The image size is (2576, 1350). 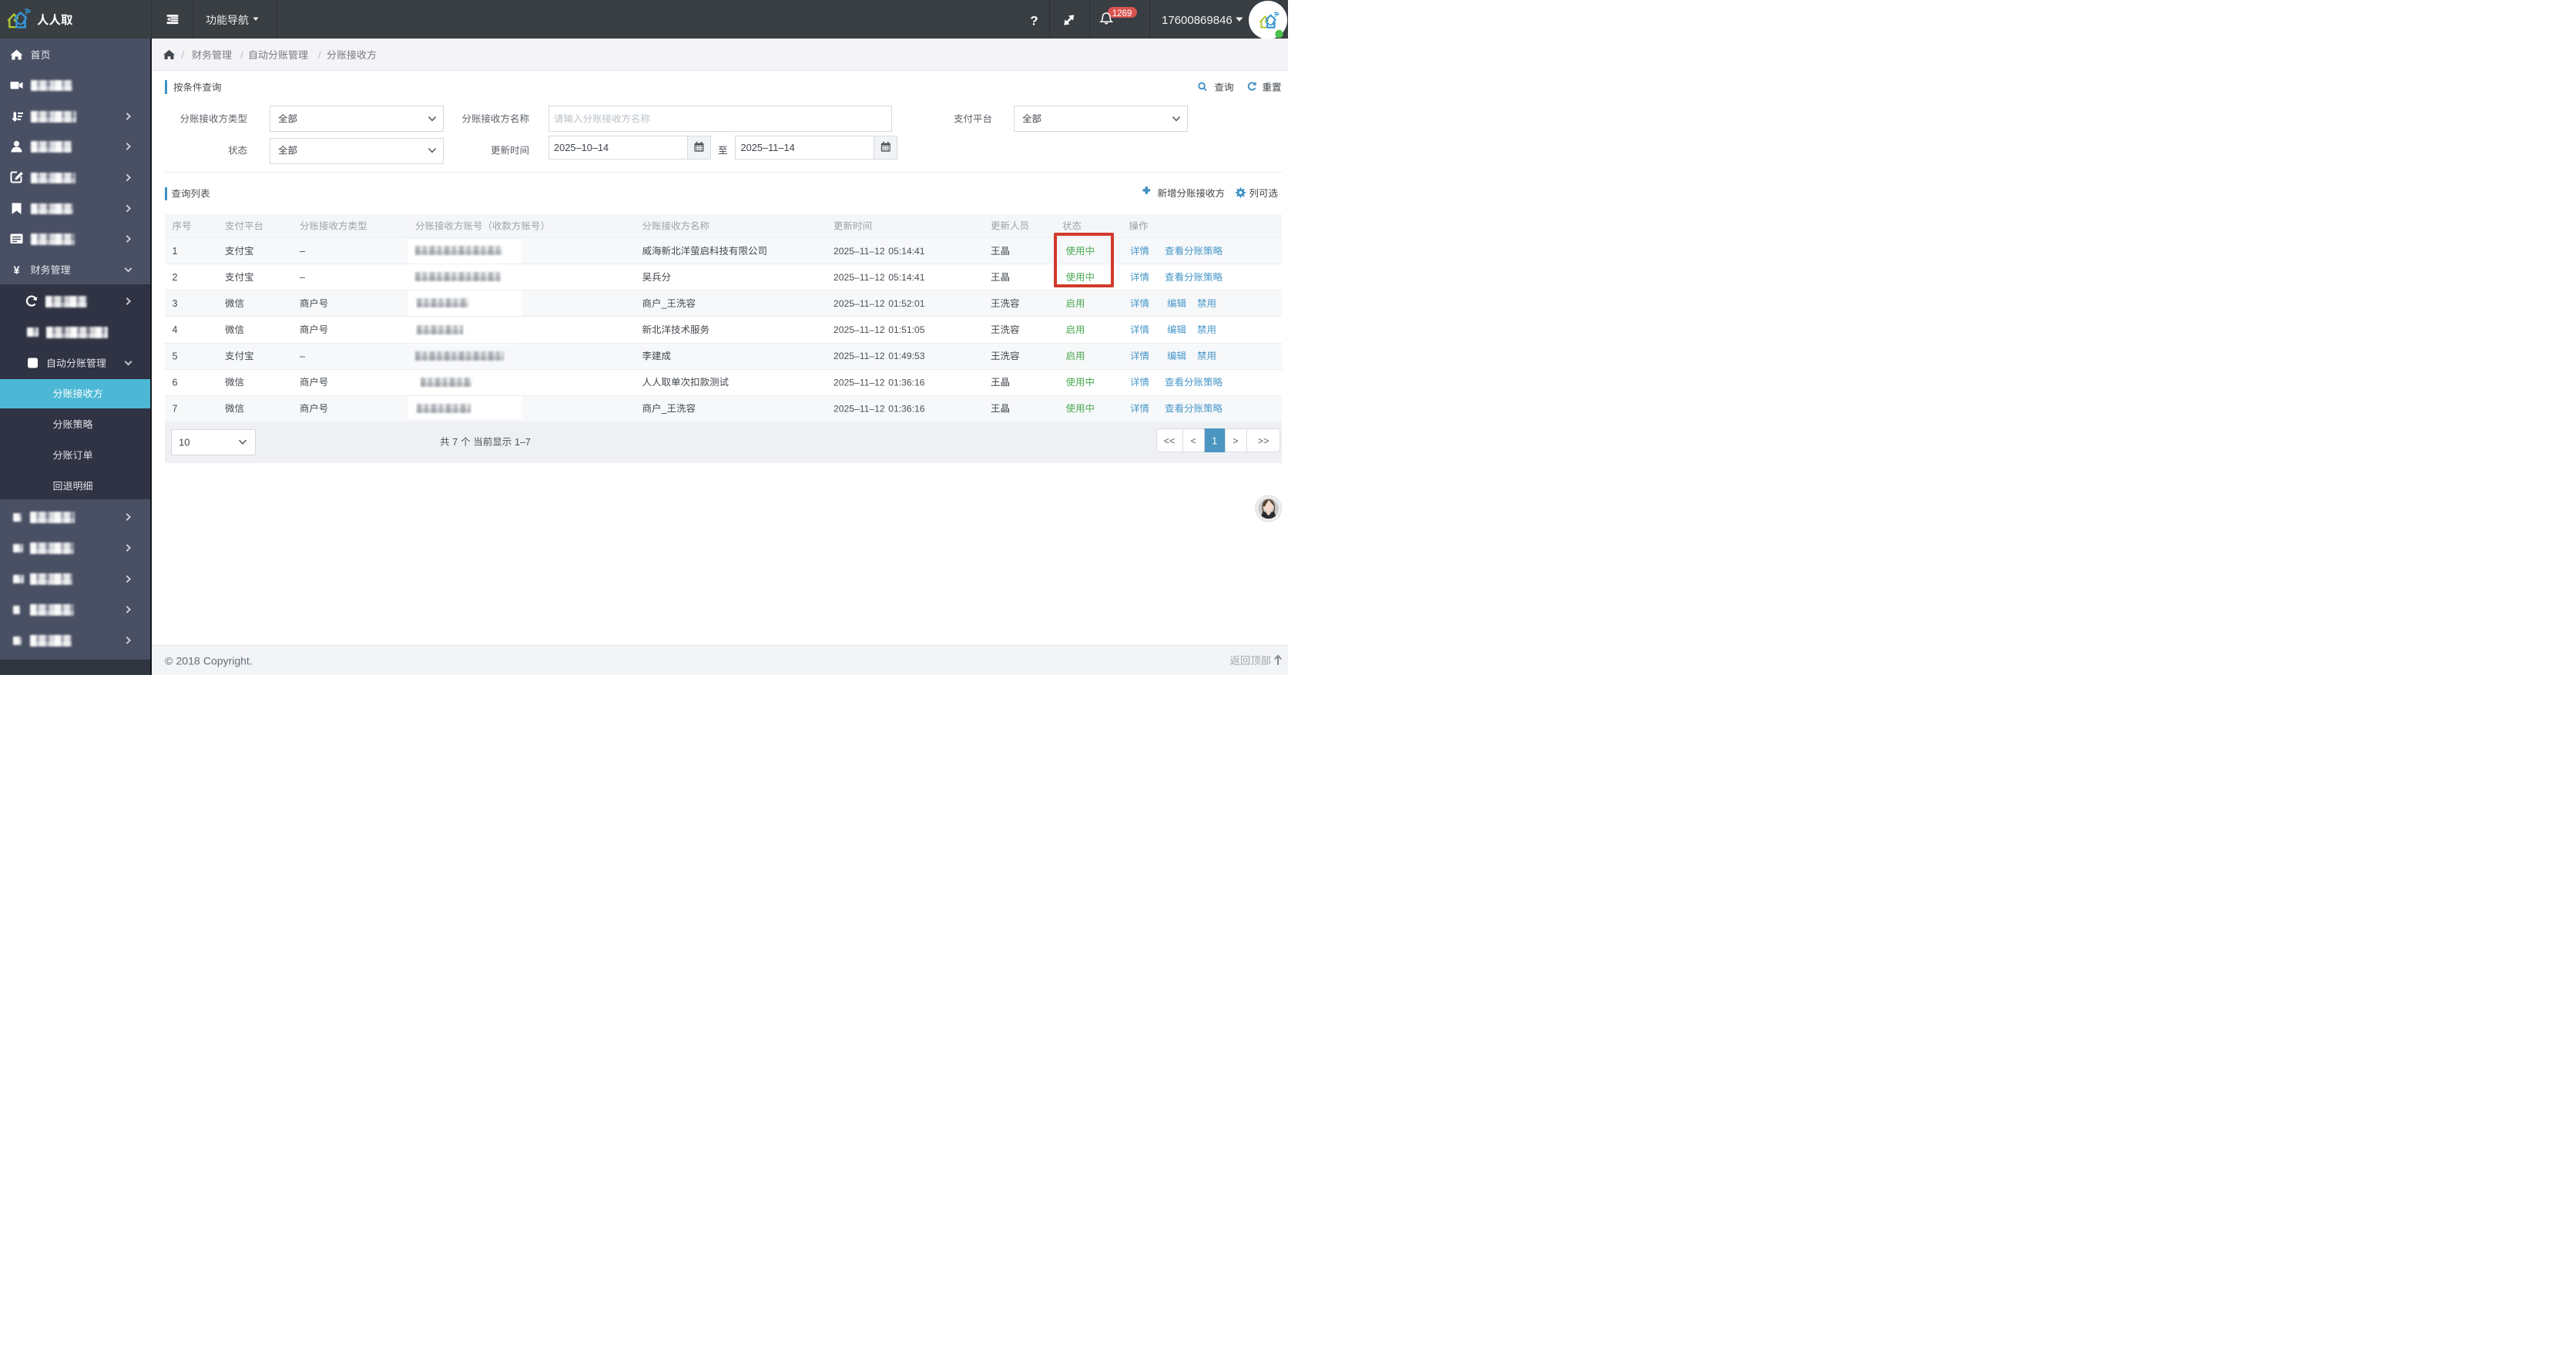 I want to click on svg-text: 2025–11–14, so click(x=768, y=147).